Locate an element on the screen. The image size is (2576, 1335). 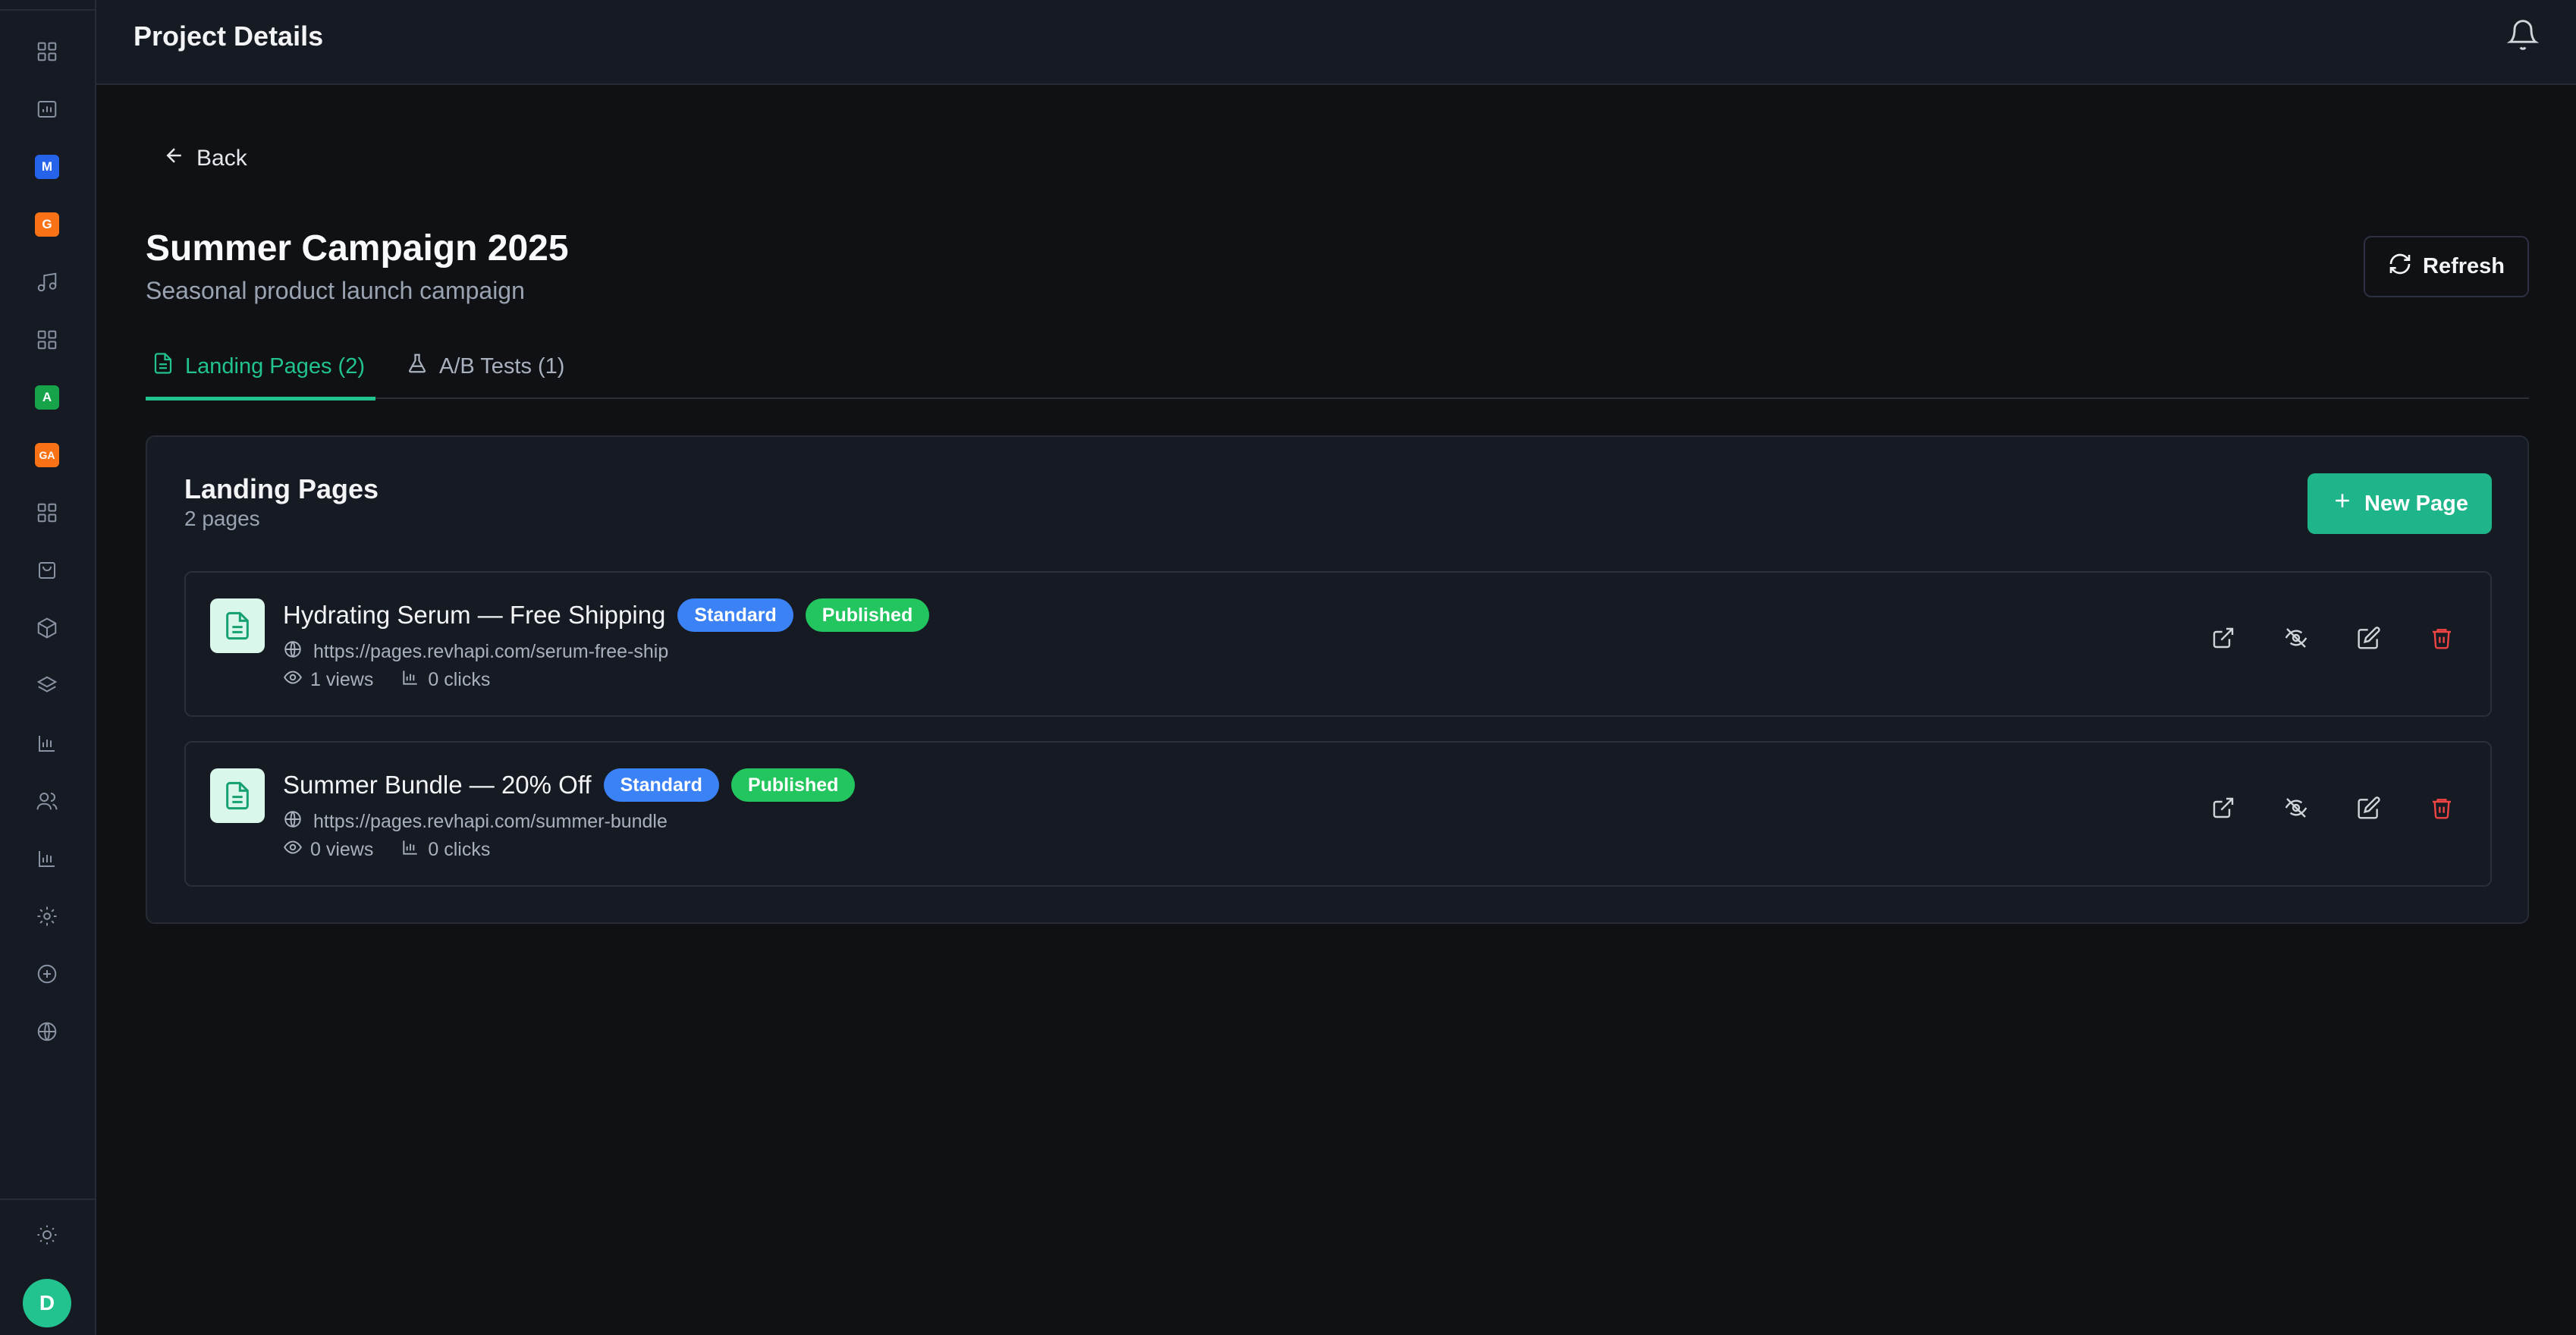
folder-chart-icon is located at coordinates (47, 109).